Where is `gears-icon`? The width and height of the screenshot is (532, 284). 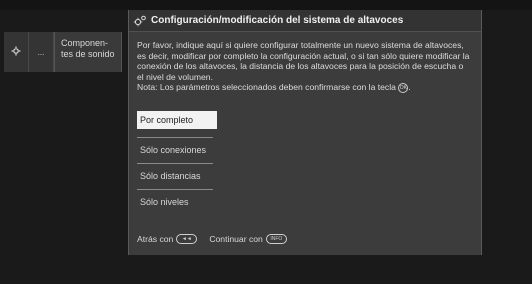
gears-icon is located at coordinates (140, 21).